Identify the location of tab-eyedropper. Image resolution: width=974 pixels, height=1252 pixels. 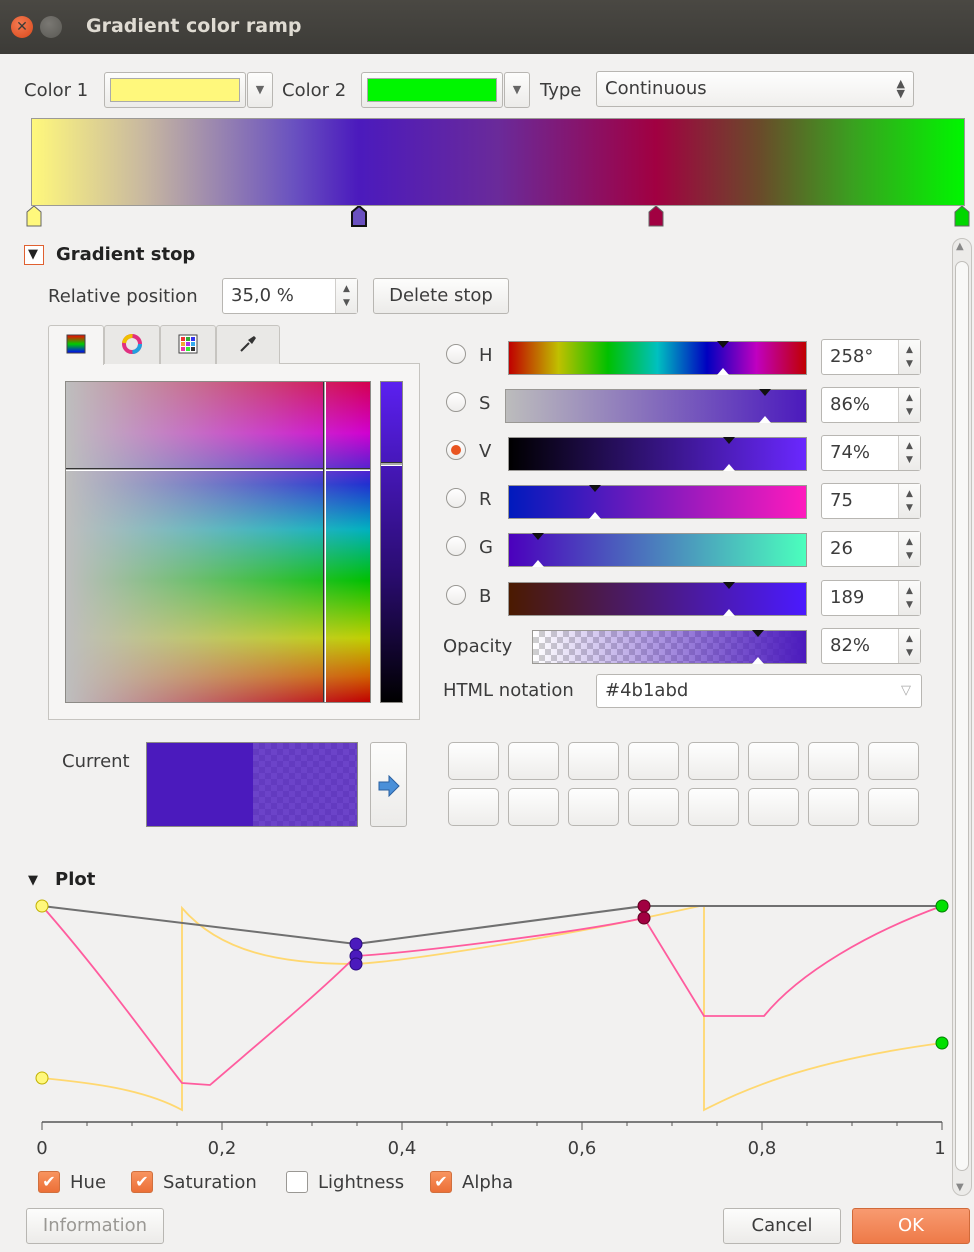
(248, 344).